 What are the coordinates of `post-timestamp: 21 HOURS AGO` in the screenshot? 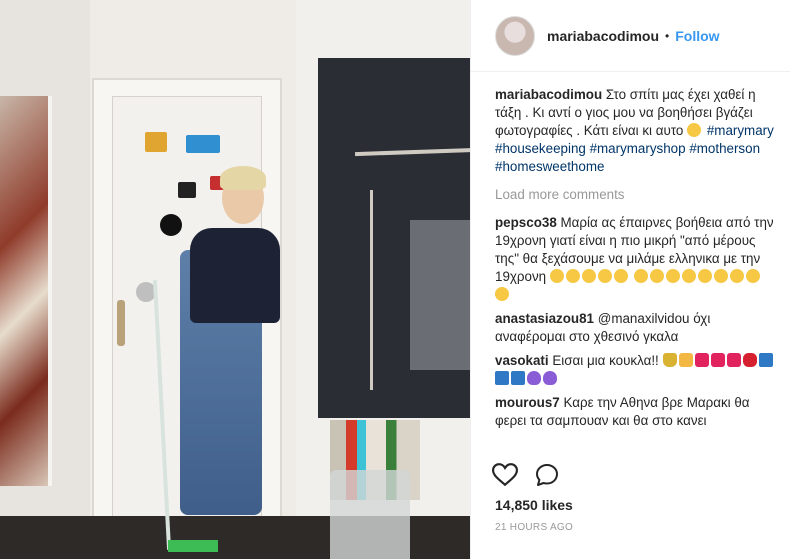 It's located at (534, 527).